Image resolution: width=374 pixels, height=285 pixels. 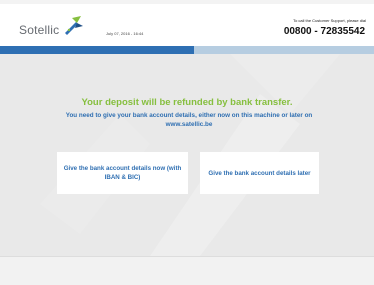 I want to click on logo-text: Sotellic, so click(x=39, y=30).